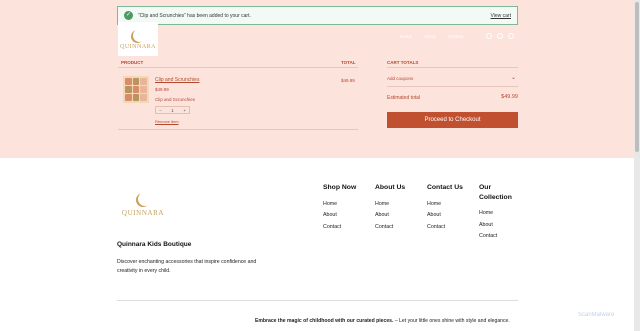 The width and height of the screenshot is (640, 331). Describe the element at coordinates (390, 187) in the screenshot. I see `footer-column-title: About Us` at that location.